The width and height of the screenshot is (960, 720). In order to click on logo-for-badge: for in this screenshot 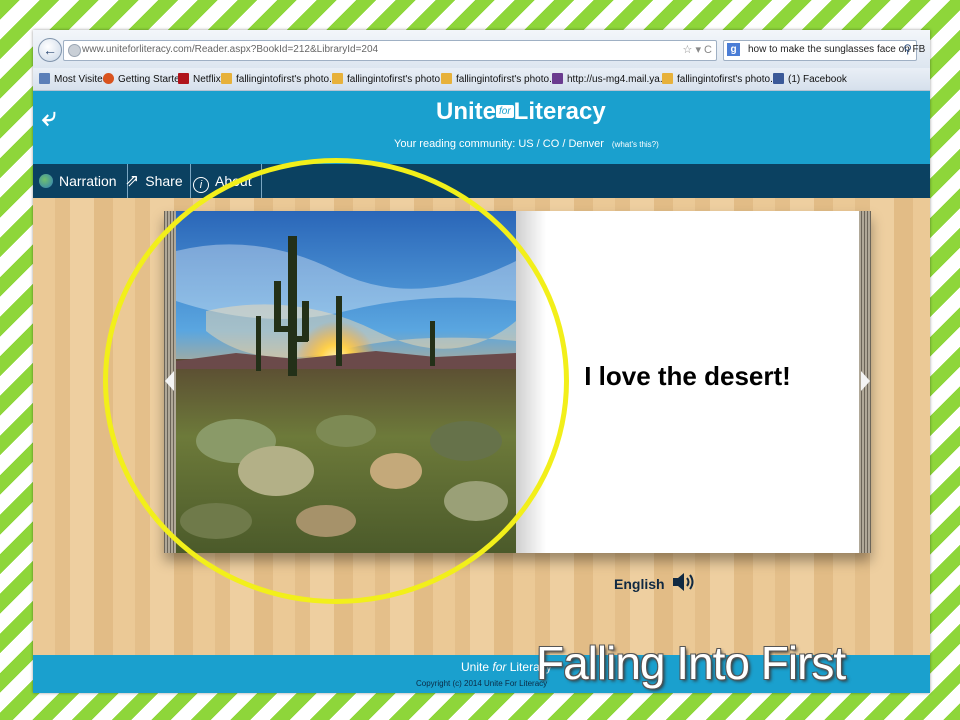, I will do `click(505, 111)`.